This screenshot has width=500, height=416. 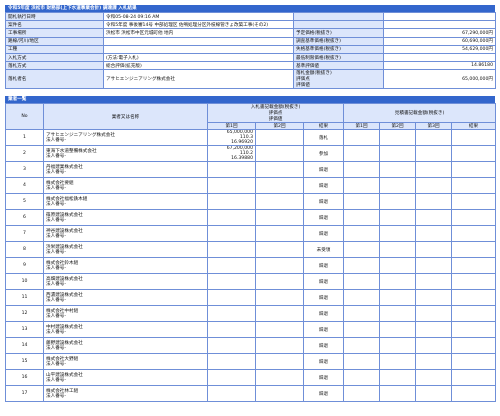 What do you see at coordinates (198, 49) in the screenshot?
I see `info-value` at bounding box center [198, 49].